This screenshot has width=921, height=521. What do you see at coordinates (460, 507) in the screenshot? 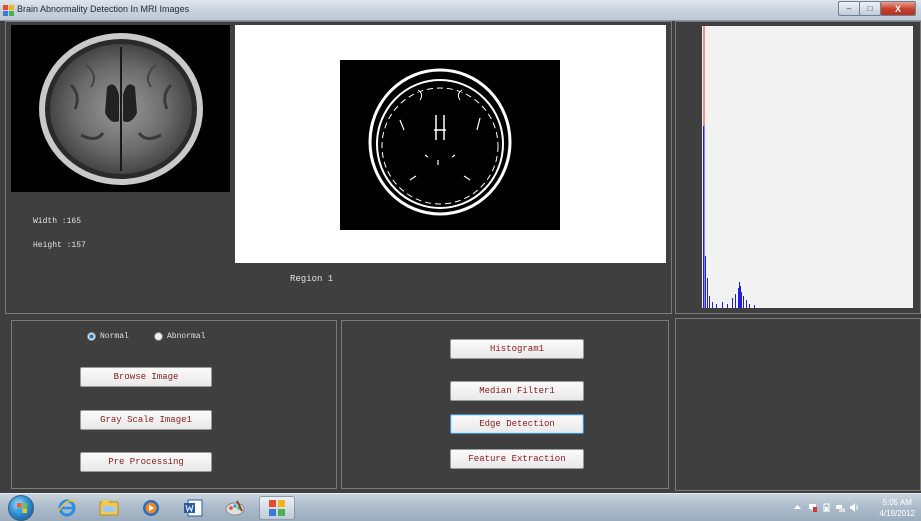
I see `taskbar: 5:05 AM 4/19/2012` at bounding box center [460, 507].